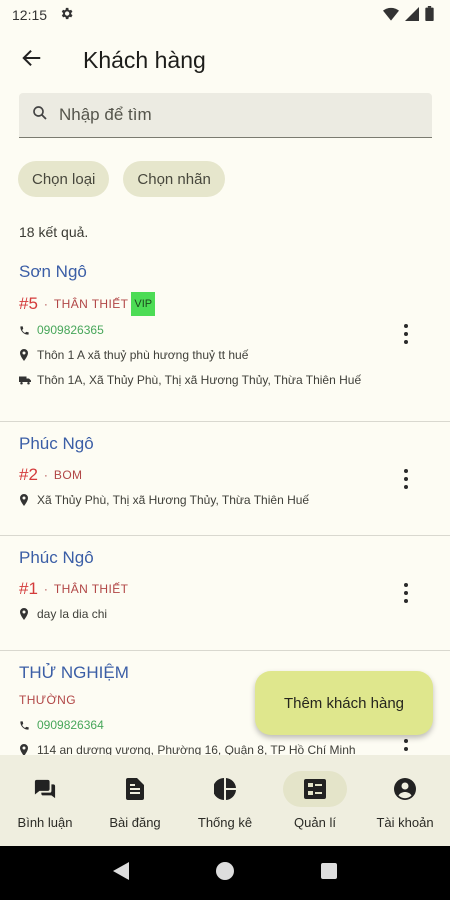  Describe the element at coordinates (229, 115) in the screenshot. I see `search-input` at that location.